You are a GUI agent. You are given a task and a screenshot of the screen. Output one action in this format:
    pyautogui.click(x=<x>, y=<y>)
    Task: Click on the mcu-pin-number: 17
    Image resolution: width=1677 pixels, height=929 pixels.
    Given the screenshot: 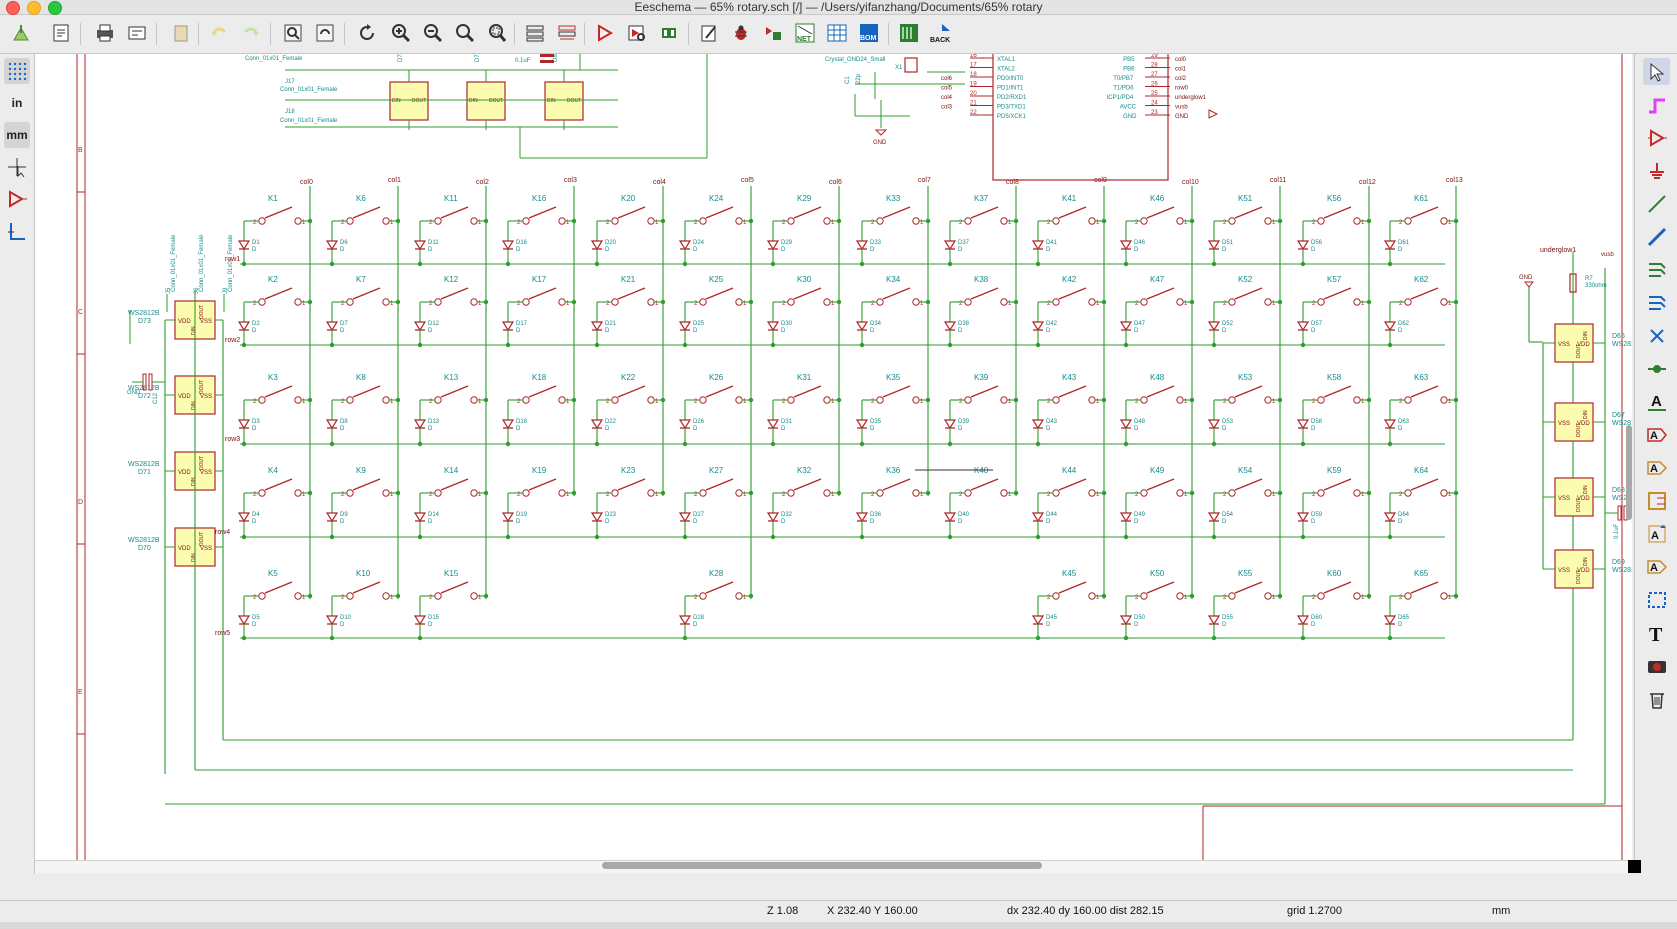 What is the action you would take?
    pyautogui.click(x=973, y=66)
    